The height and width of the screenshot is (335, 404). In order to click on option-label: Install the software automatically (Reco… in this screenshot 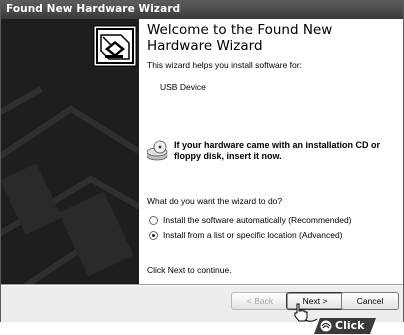, I will do `click(257, 220)`.